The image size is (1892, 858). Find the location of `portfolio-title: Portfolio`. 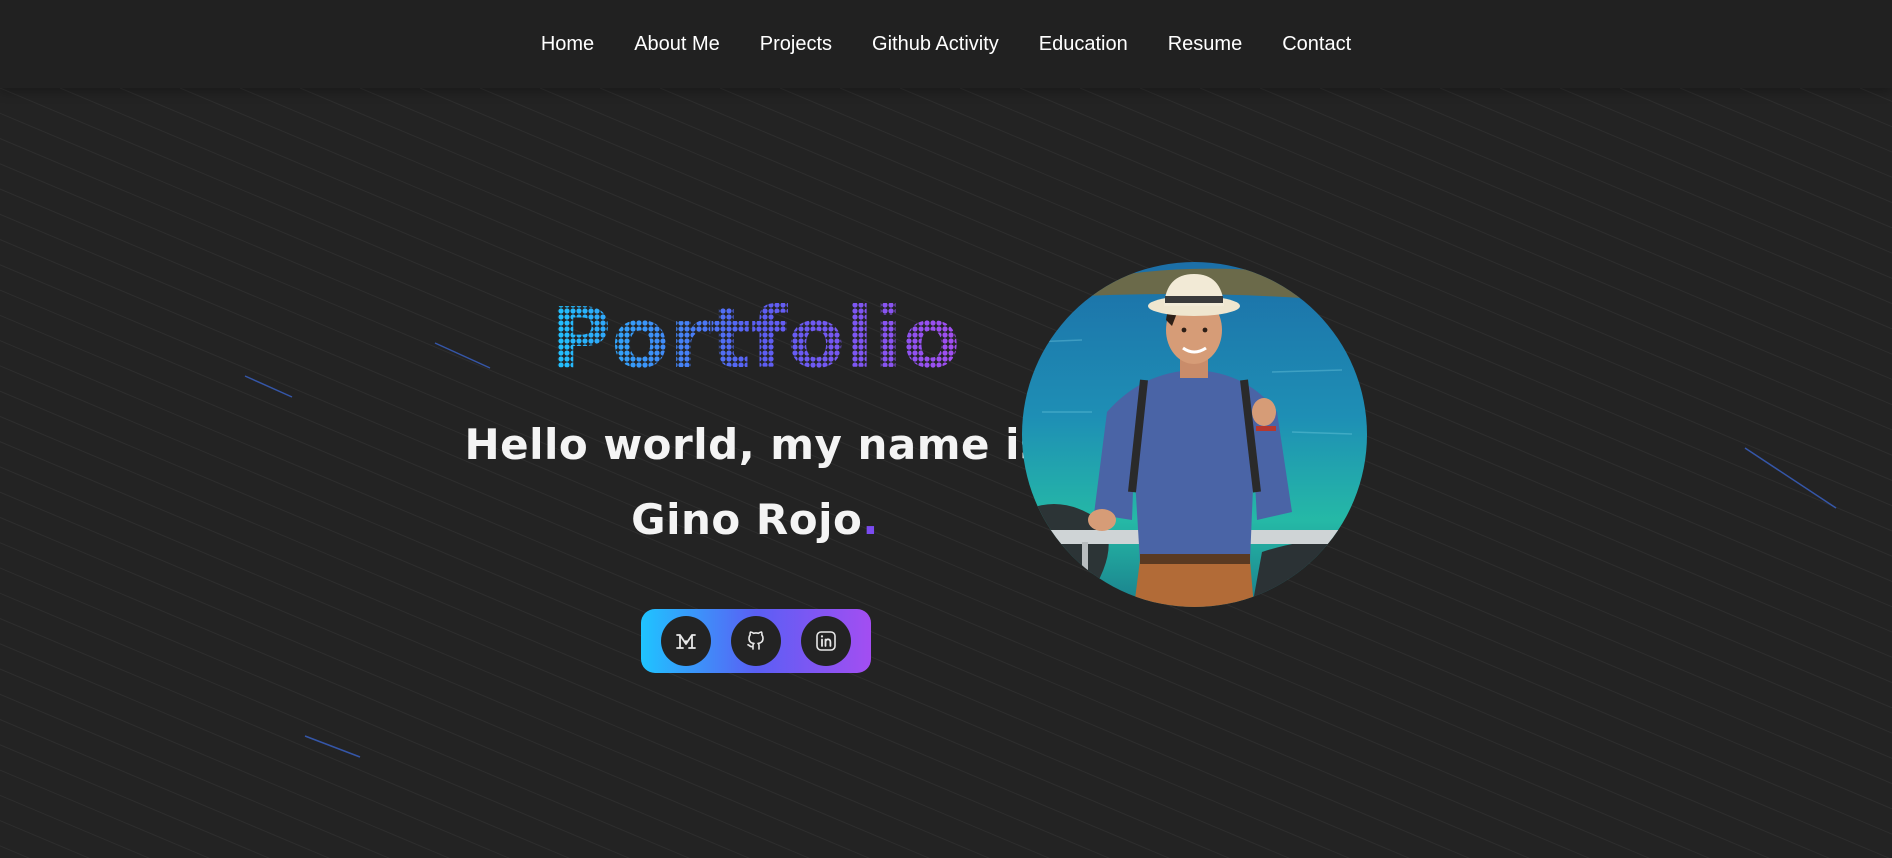

portfolio-title: Portfolio is located at coordinates (755, 338).